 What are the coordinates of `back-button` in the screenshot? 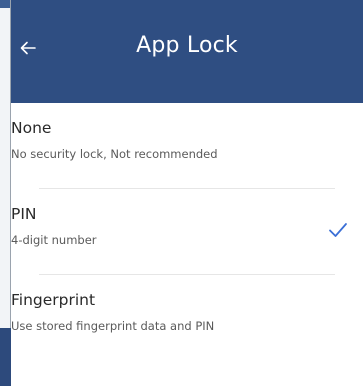 It's located at (28, 48).